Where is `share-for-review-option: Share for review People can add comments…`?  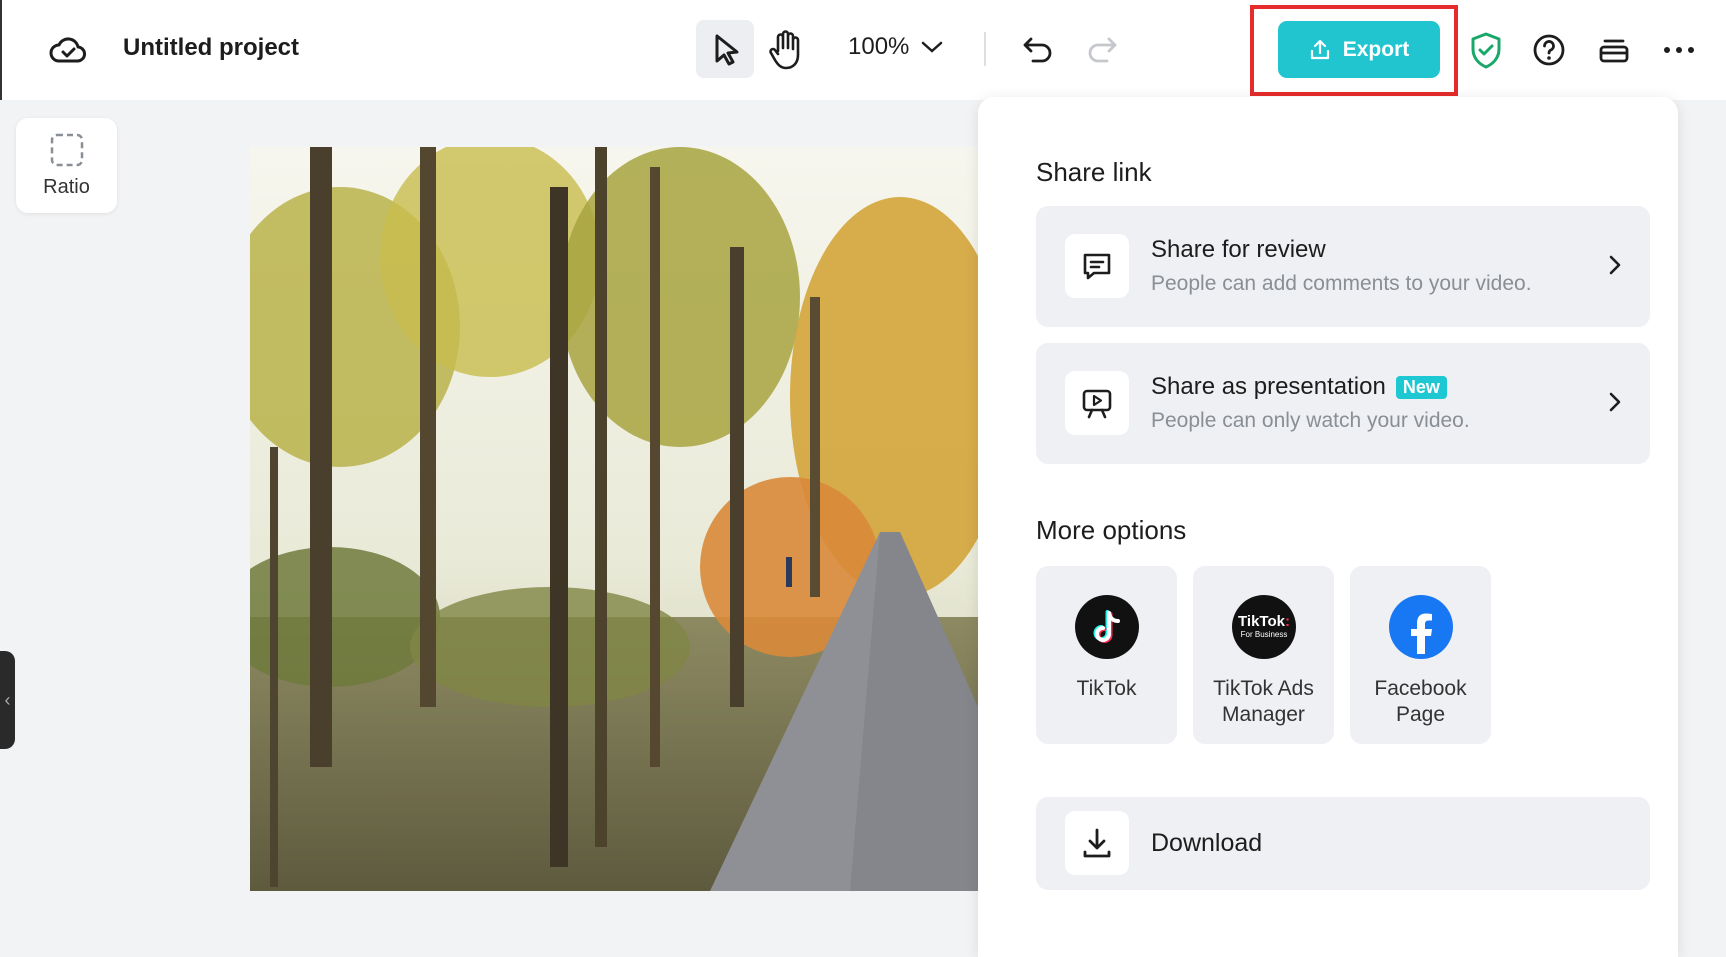
share-for-review-option: Share for review People can add comments… is located at coordinates (1343, 266).